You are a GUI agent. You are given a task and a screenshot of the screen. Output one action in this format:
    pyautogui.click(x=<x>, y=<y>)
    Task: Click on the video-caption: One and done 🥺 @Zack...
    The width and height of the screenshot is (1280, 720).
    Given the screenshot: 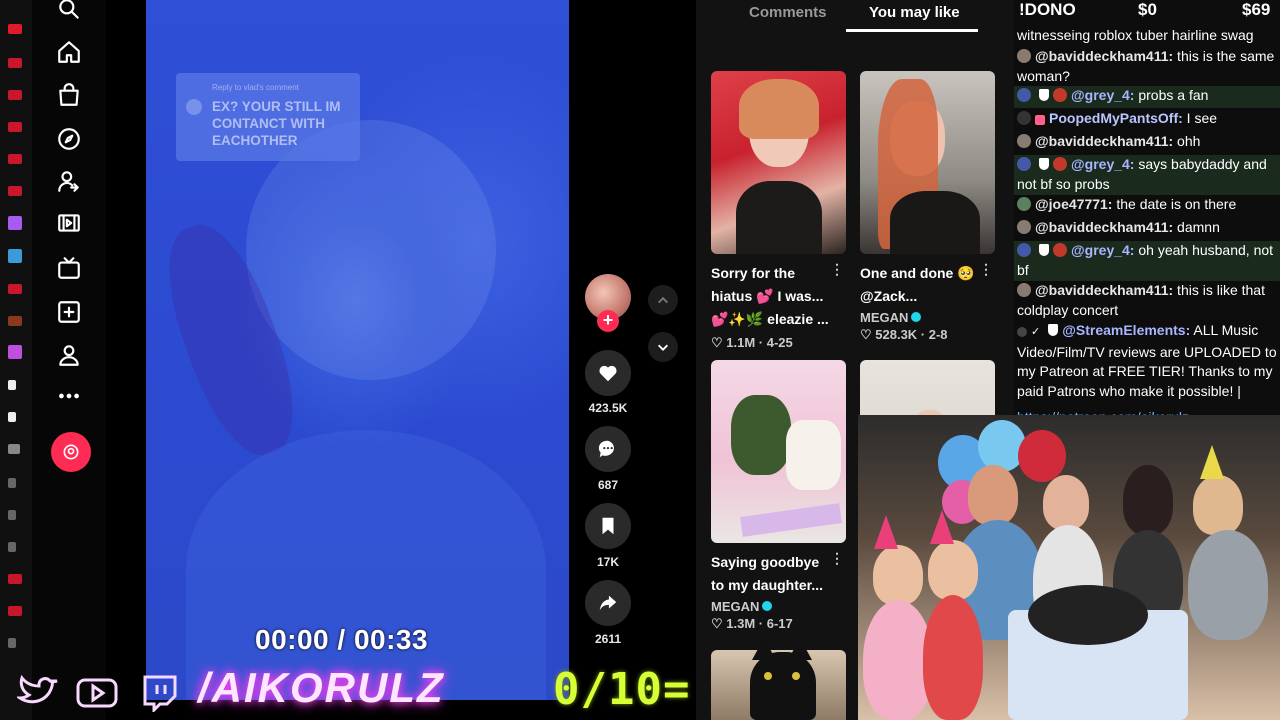 What is the action you would take?
    pyautogui.click(x=917, y=284)
    